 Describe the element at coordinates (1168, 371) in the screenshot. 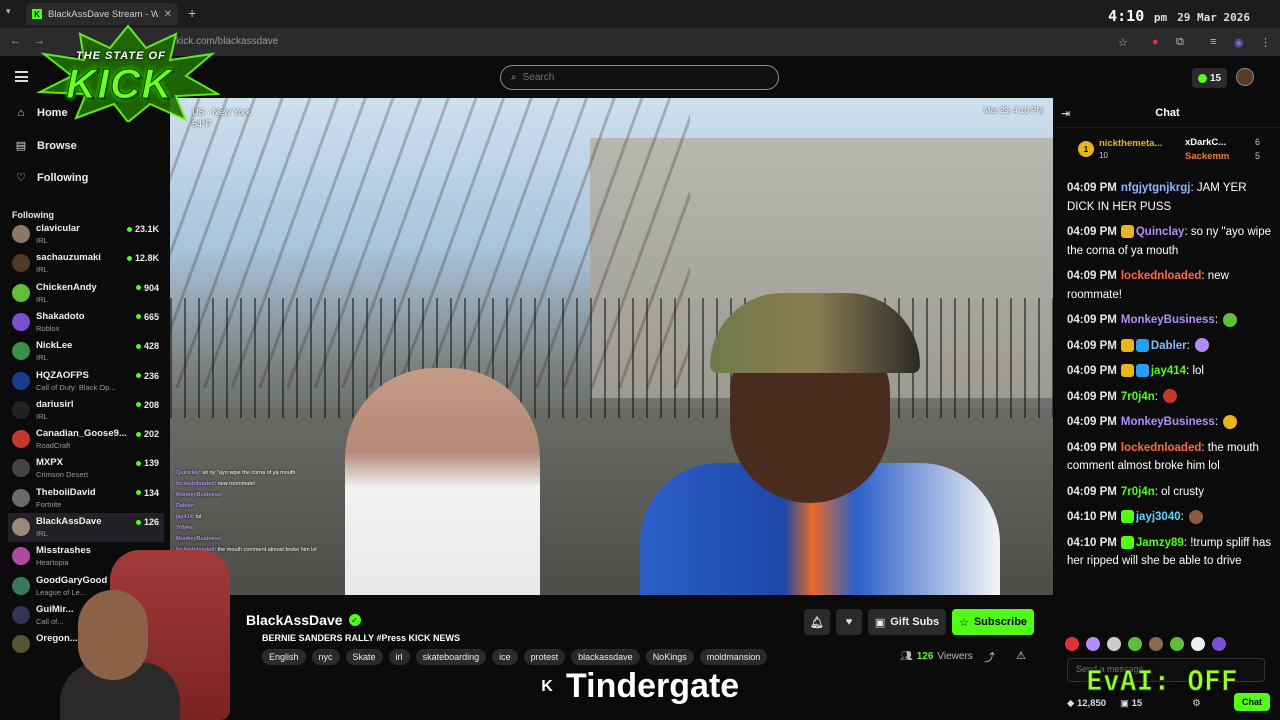

I see `chat-message-user: jay414` at that location.